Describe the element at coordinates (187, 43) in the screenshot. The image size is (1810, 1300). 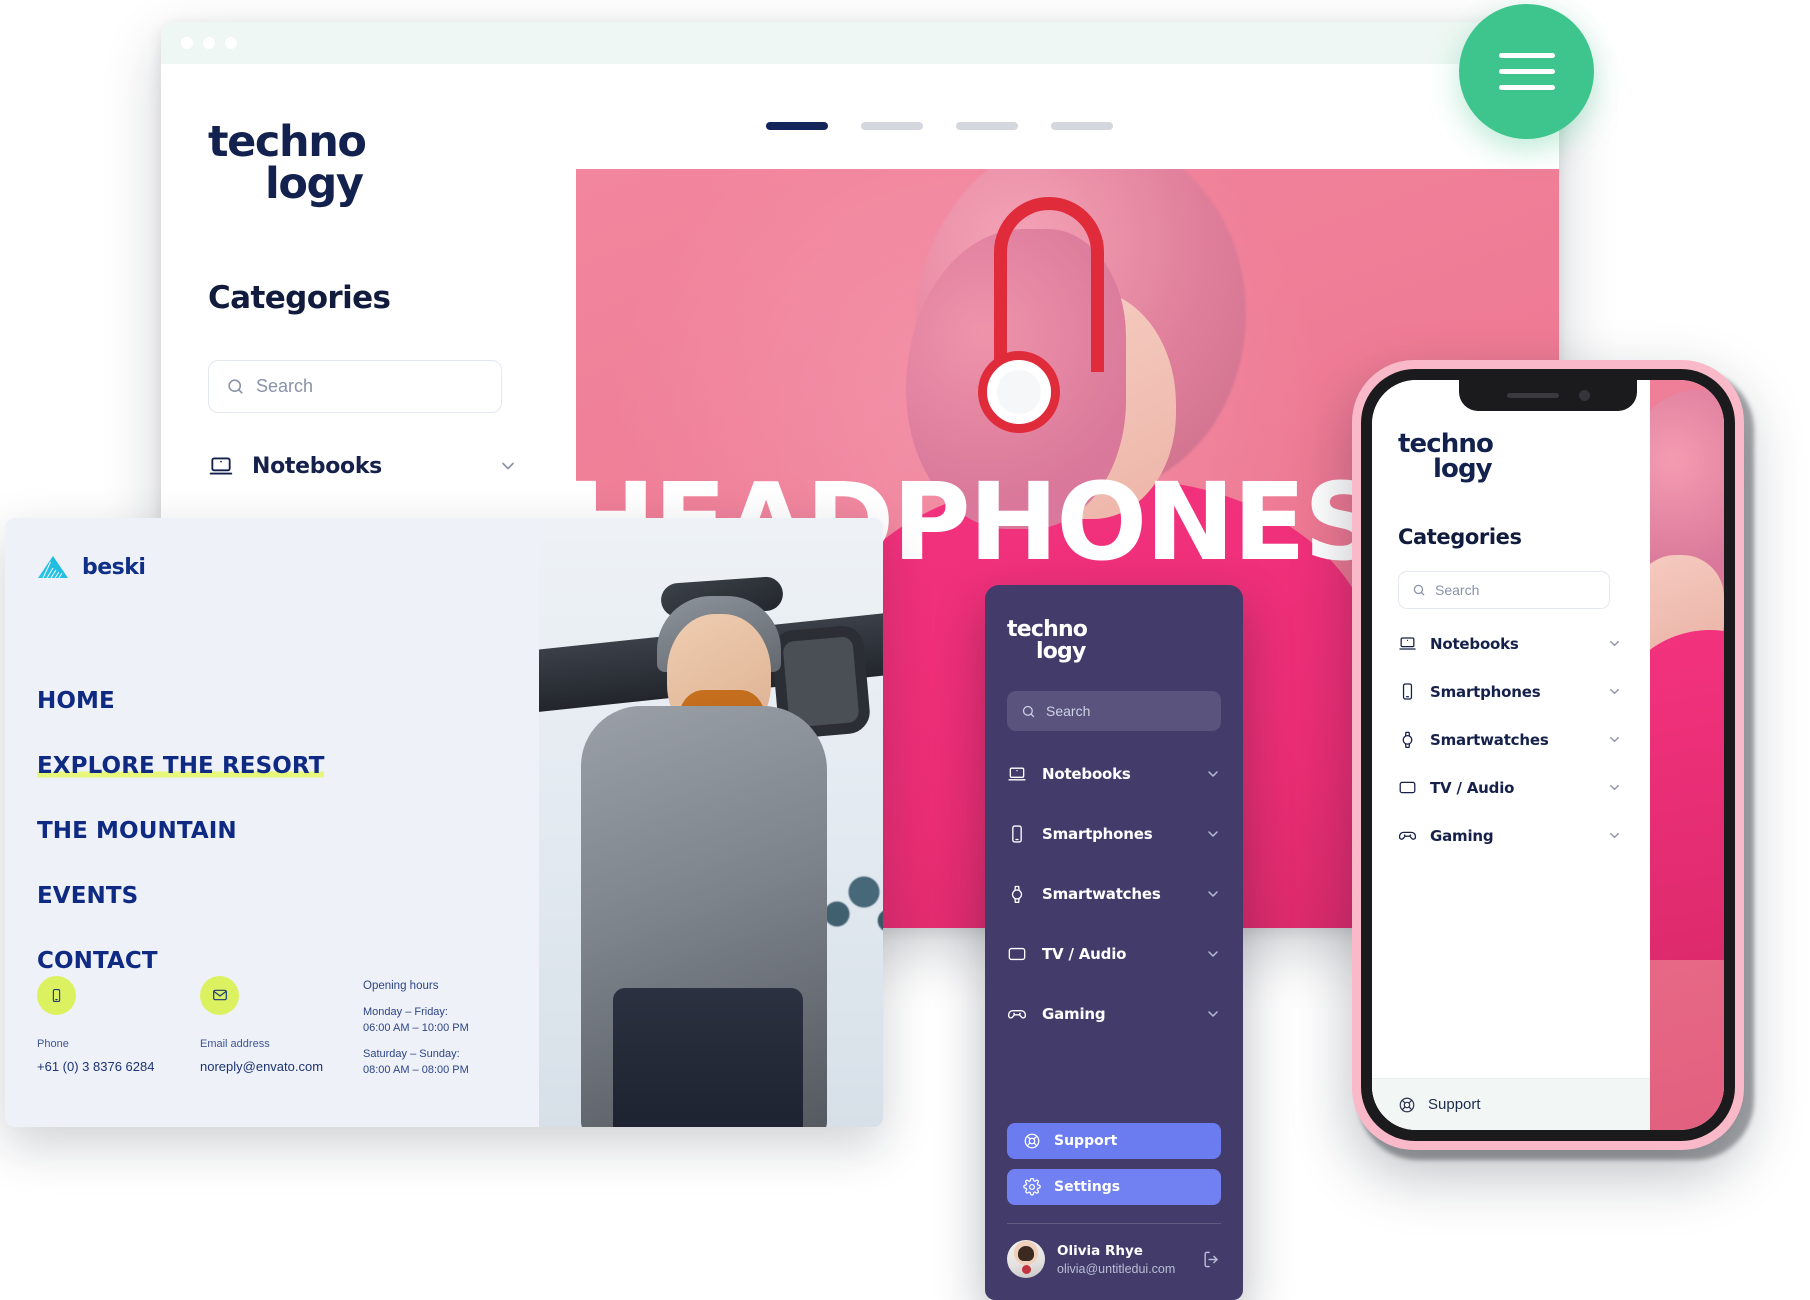
I see `window-close-dot` at that location.